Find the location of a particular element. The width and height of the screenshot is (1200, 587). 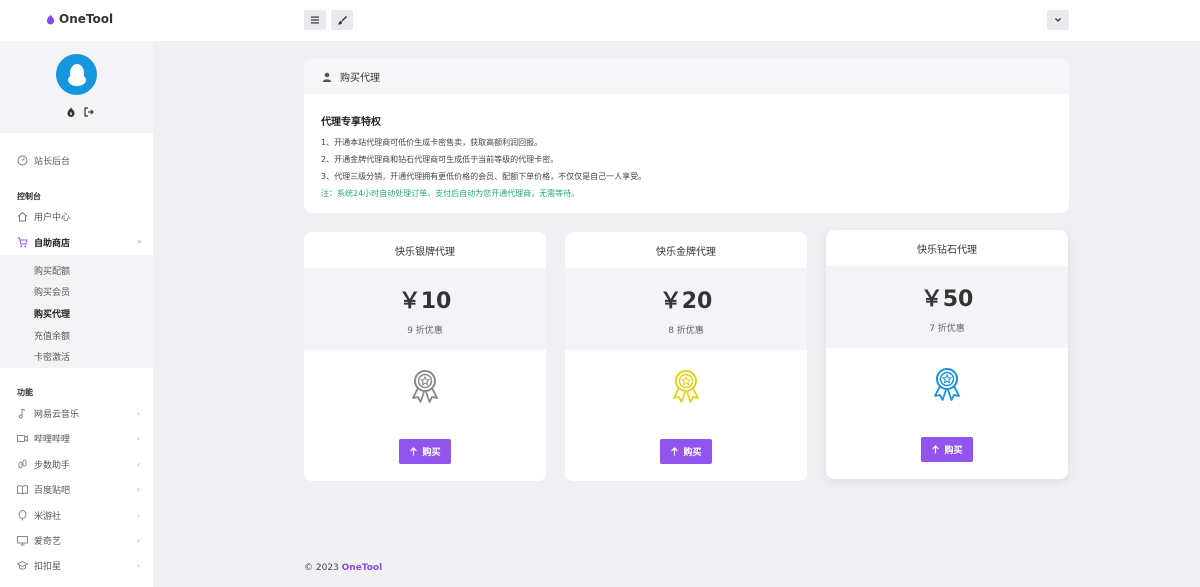

shop-submenu: 购买配额 购买会员 购买代理 充值余额 卡密激活 is located at coordinates (76, 311).